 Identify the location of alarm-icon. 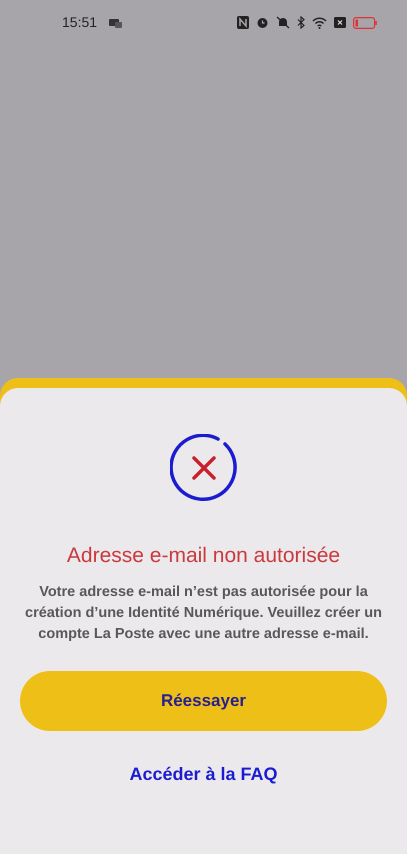
(262, 22).